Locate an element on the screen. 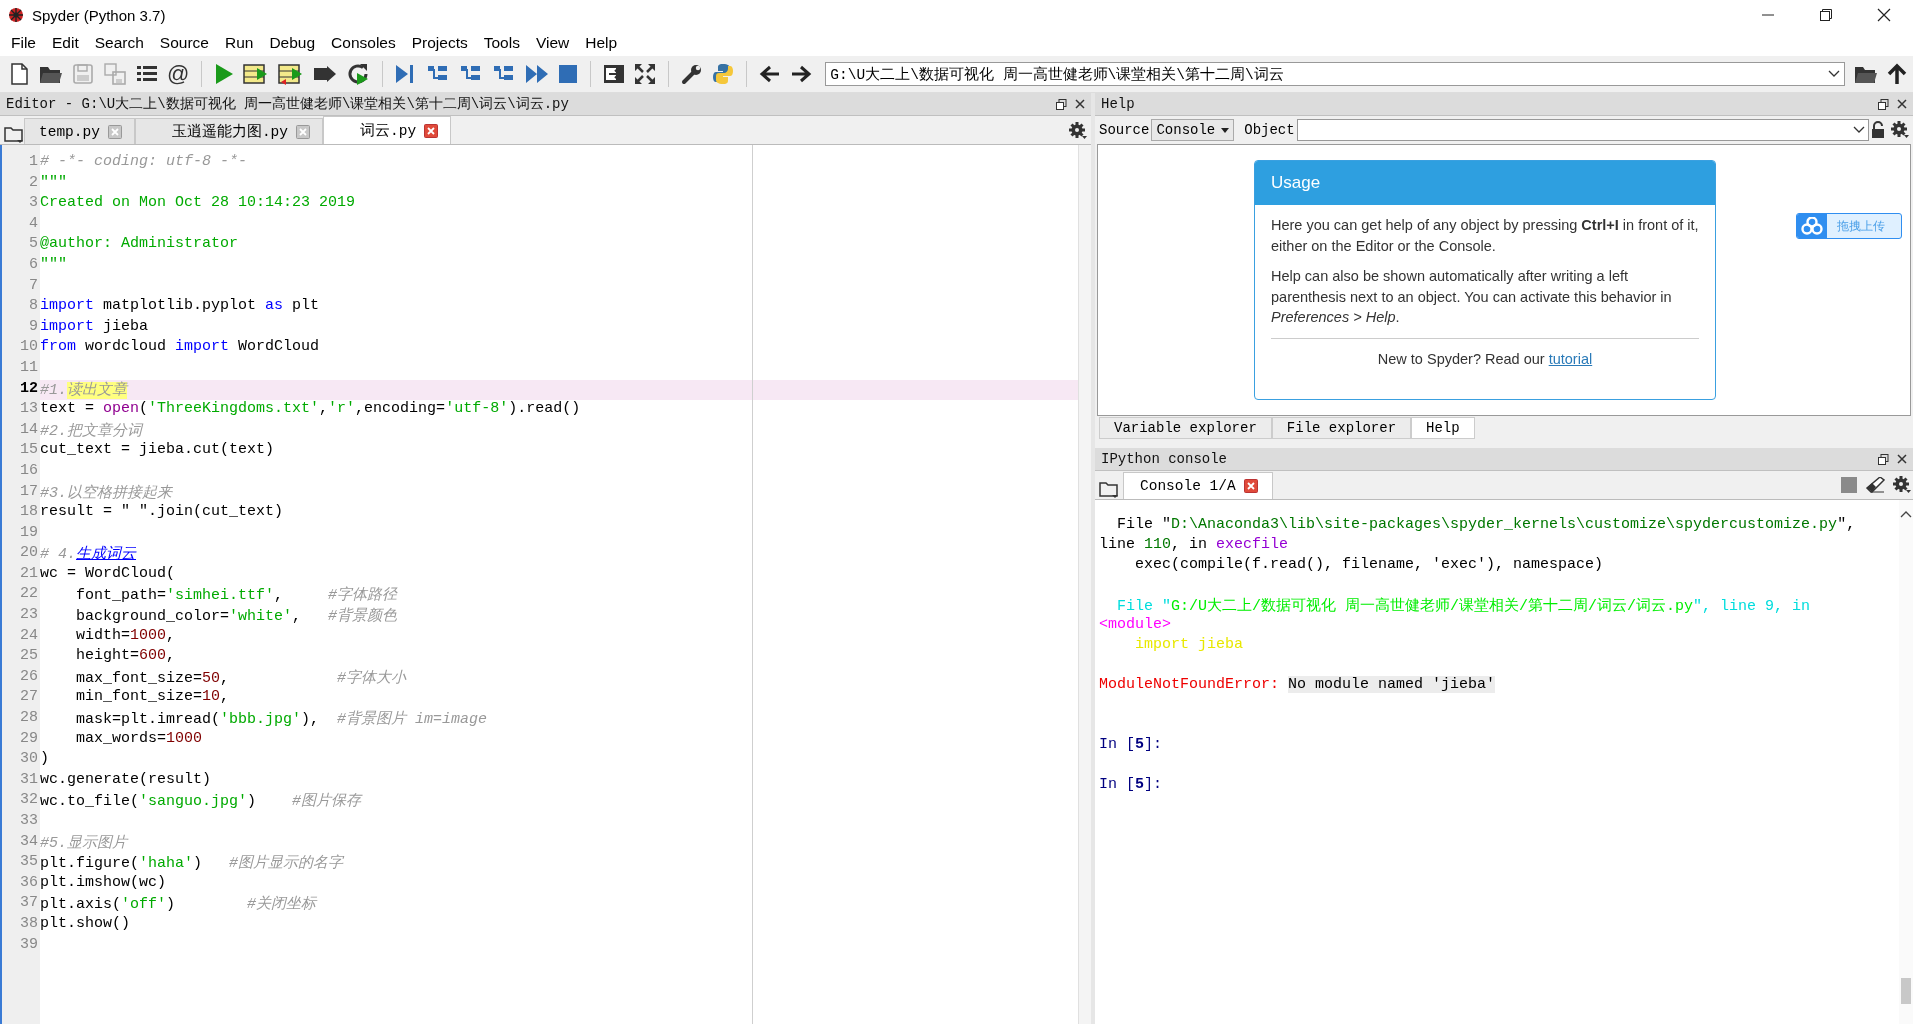  code-line: import matplotlib.pyplot as plt is located at coordinates (180, 307).